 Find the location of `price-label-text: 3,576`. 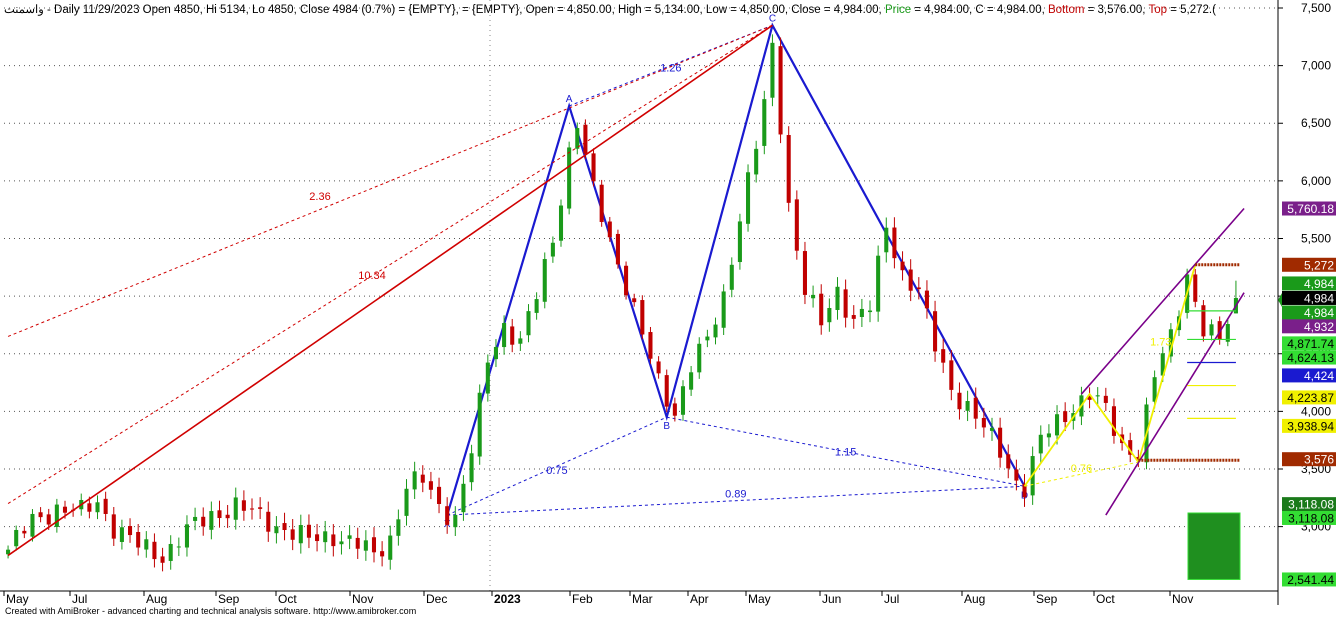

price-label-text: 3,576 is located at coordinates (1319, 460).